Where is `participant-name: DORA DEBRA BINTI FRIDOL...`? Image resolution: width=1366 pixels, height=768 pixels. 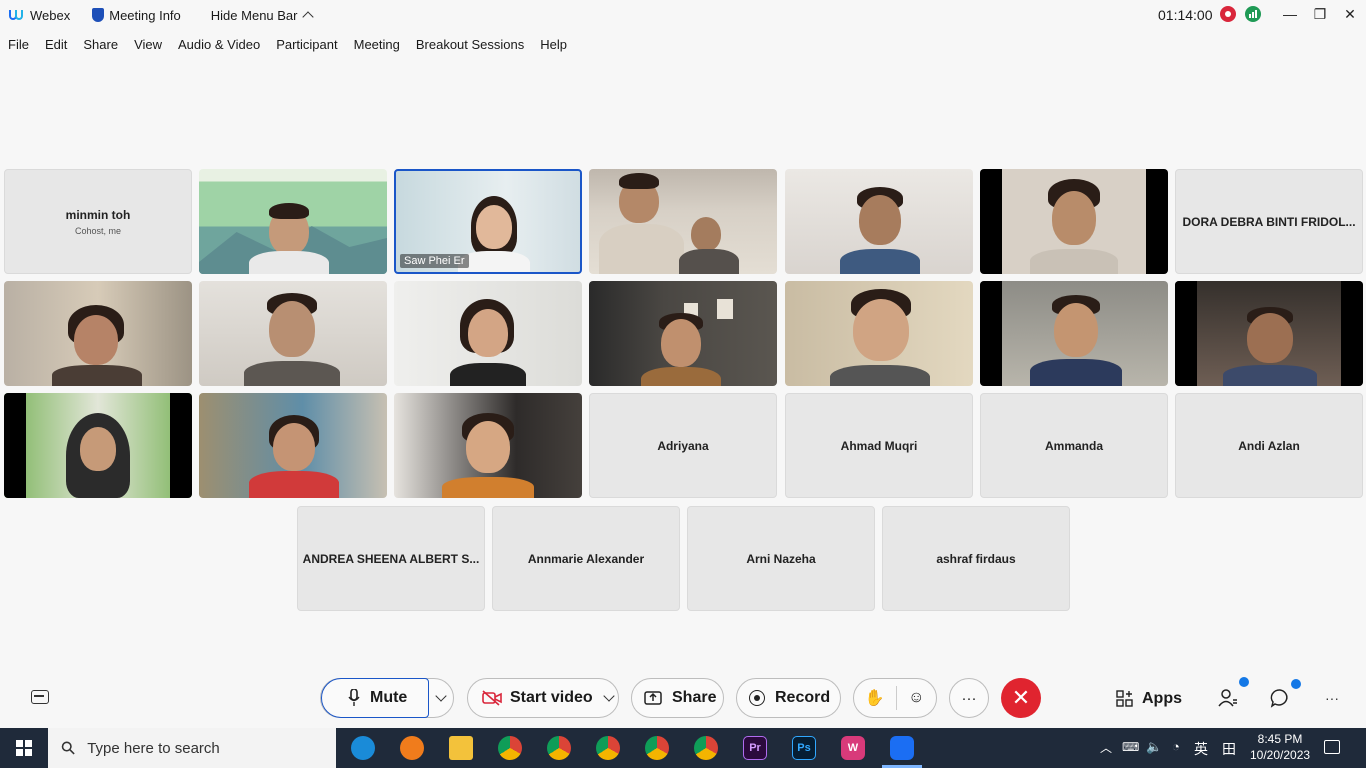
participant-name: DORA DEBRA BINTI FRIDOL... is located at coordinates (1269, 221).